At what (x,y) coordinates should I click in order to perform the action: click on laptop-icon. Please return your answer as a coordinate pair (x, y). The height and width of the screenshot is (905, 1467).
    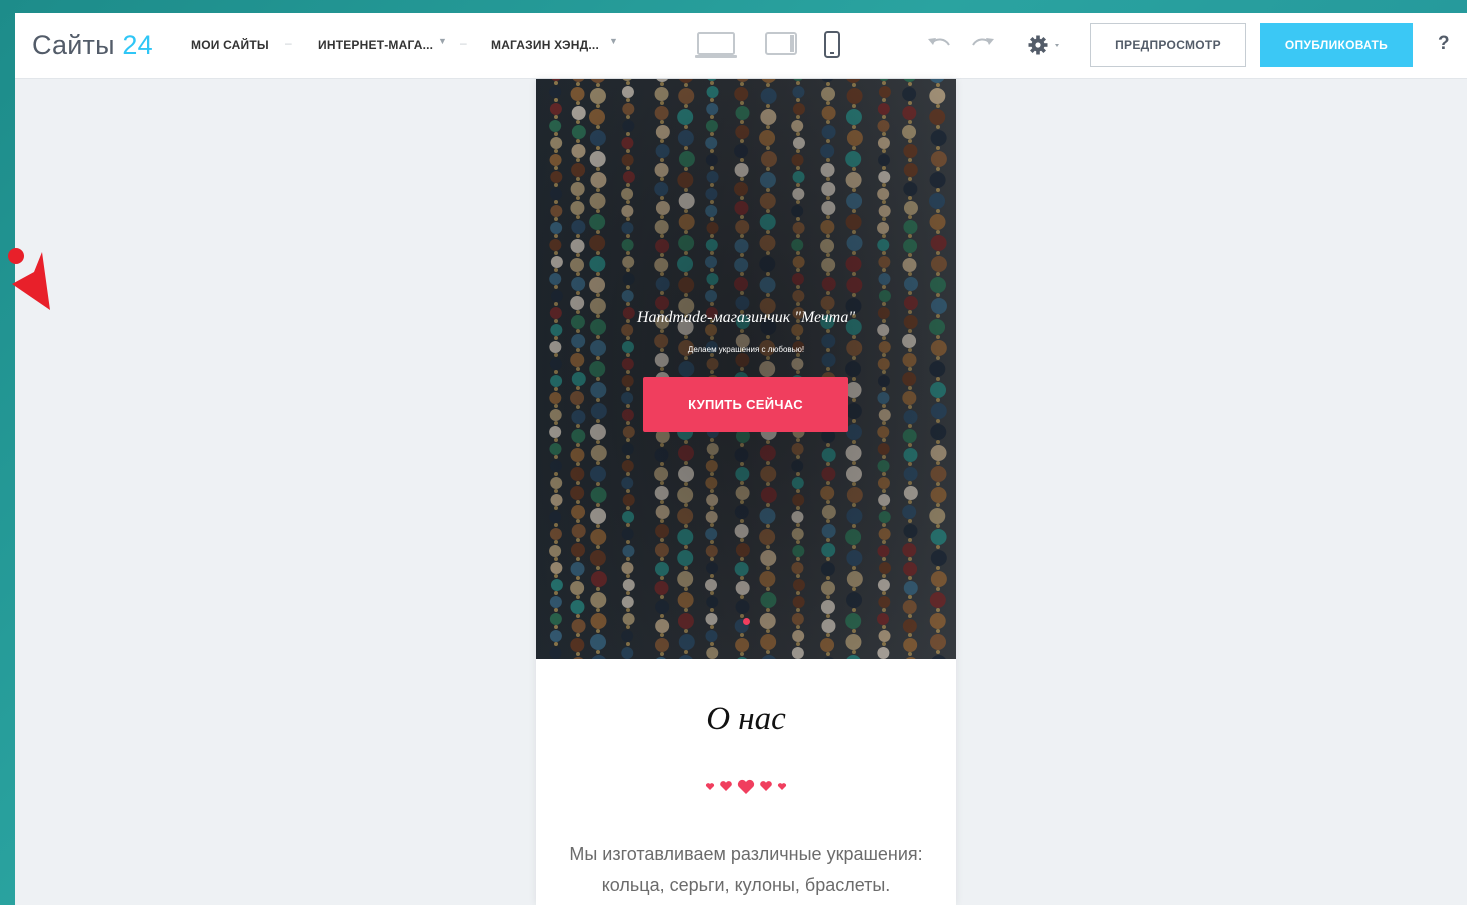
    Looking at the image, I should click on (716, 47).